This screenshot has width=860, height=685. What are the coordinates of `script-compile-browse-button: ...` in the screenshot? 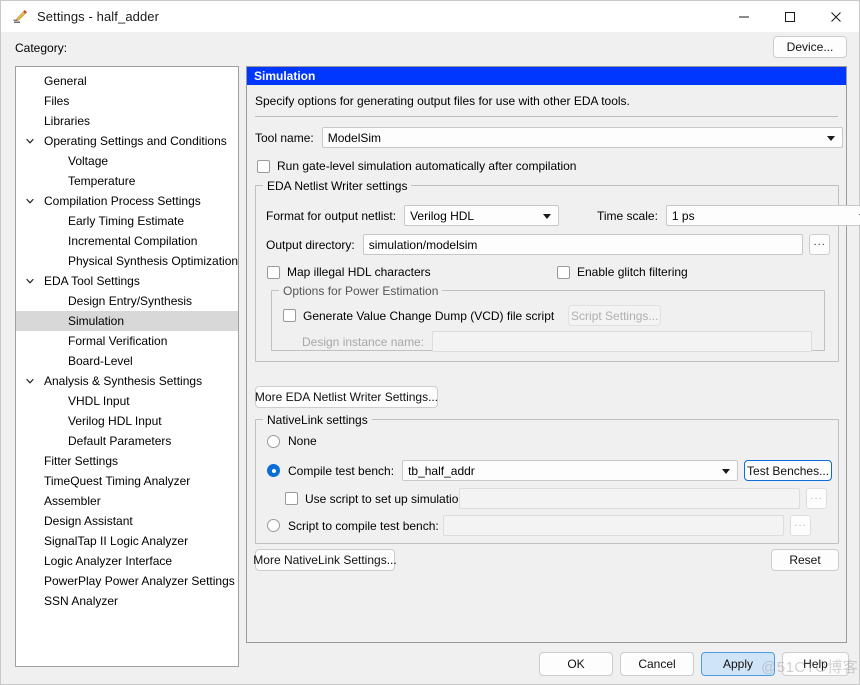 It's located at (800, 525).